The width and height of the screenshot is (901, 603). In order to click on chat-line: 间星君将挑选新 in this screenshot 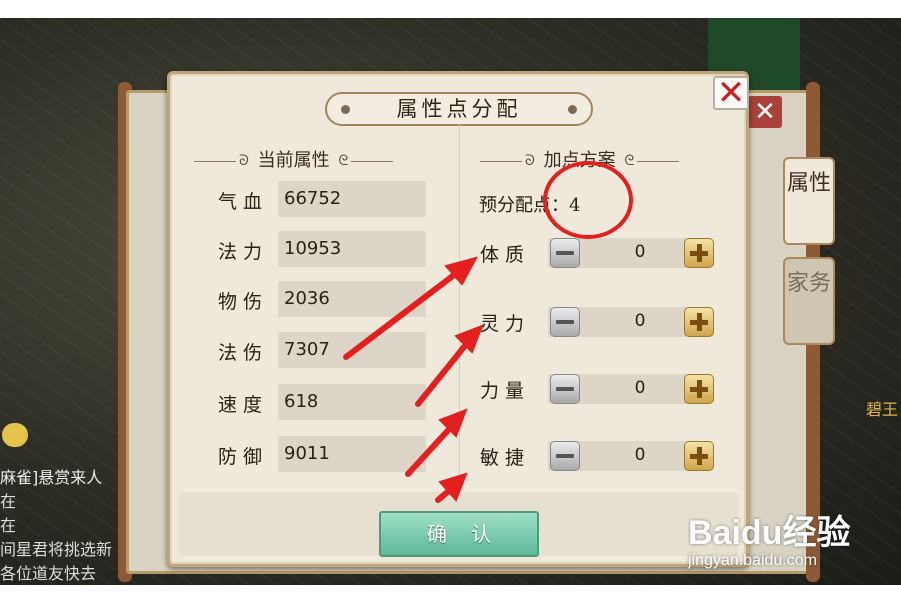, I will do `click(56, 549)`.